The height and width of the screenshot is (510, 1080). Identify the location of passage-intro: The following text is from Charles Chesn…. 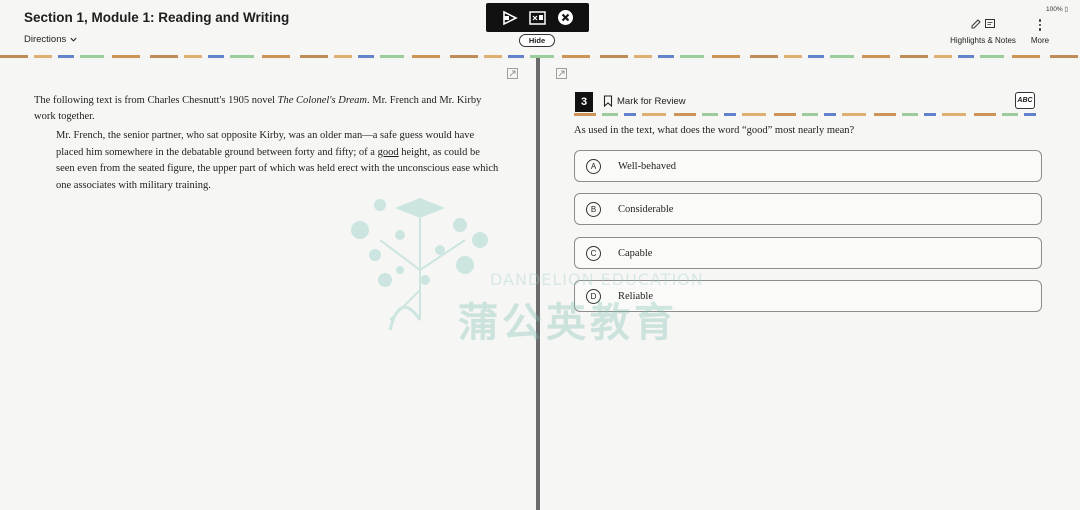
(269, 109).